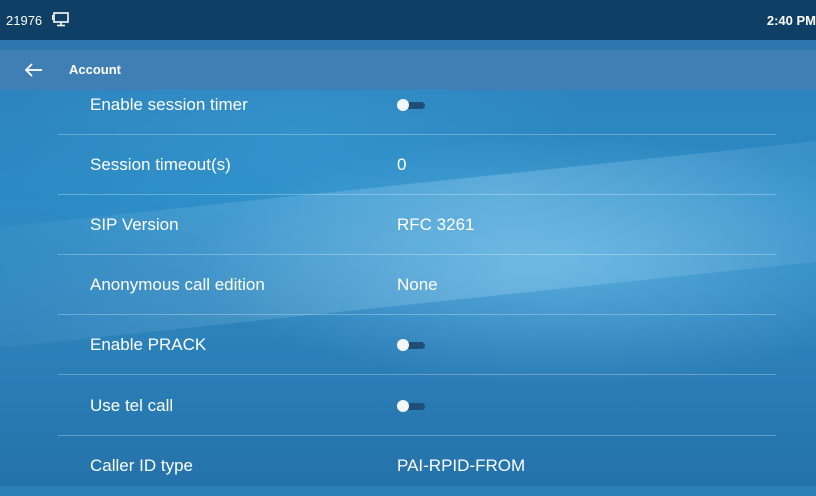 The image size is (816, 496). Describe the element at coordinates (134, 224) in the screenshot. I see `setting-label: SIP Version` at that location.